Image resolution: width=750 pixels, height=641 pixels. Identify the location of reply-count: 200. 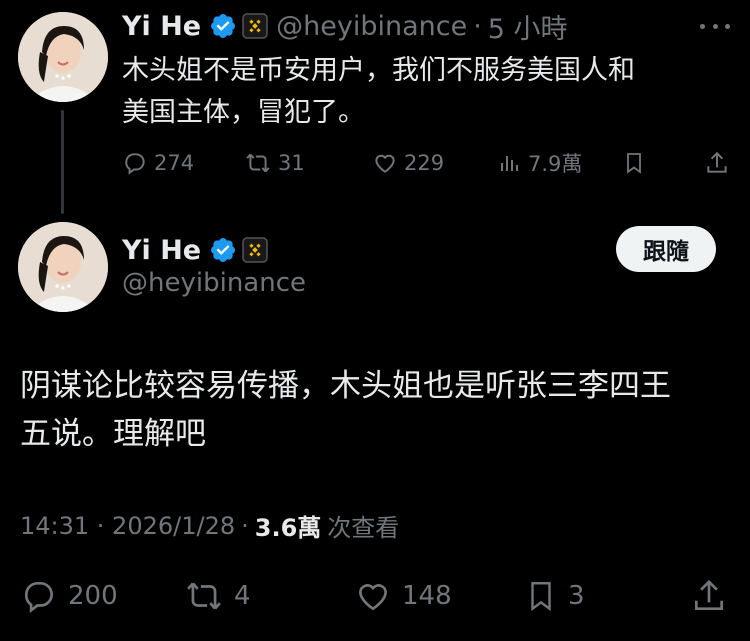
(93, 596).